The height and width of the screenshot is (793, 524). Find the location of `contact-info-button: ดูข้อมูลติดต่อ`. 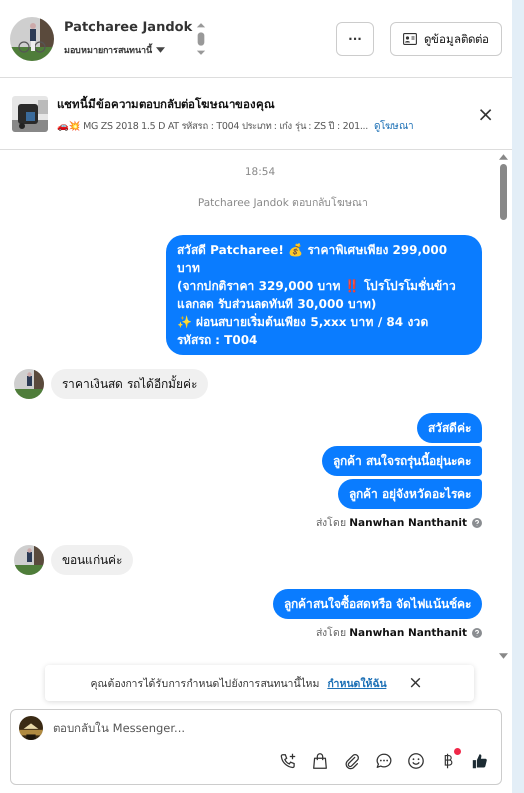

contact-info-button: ดูข้อมูลติดต่อ is located at coordinates (446, 39).